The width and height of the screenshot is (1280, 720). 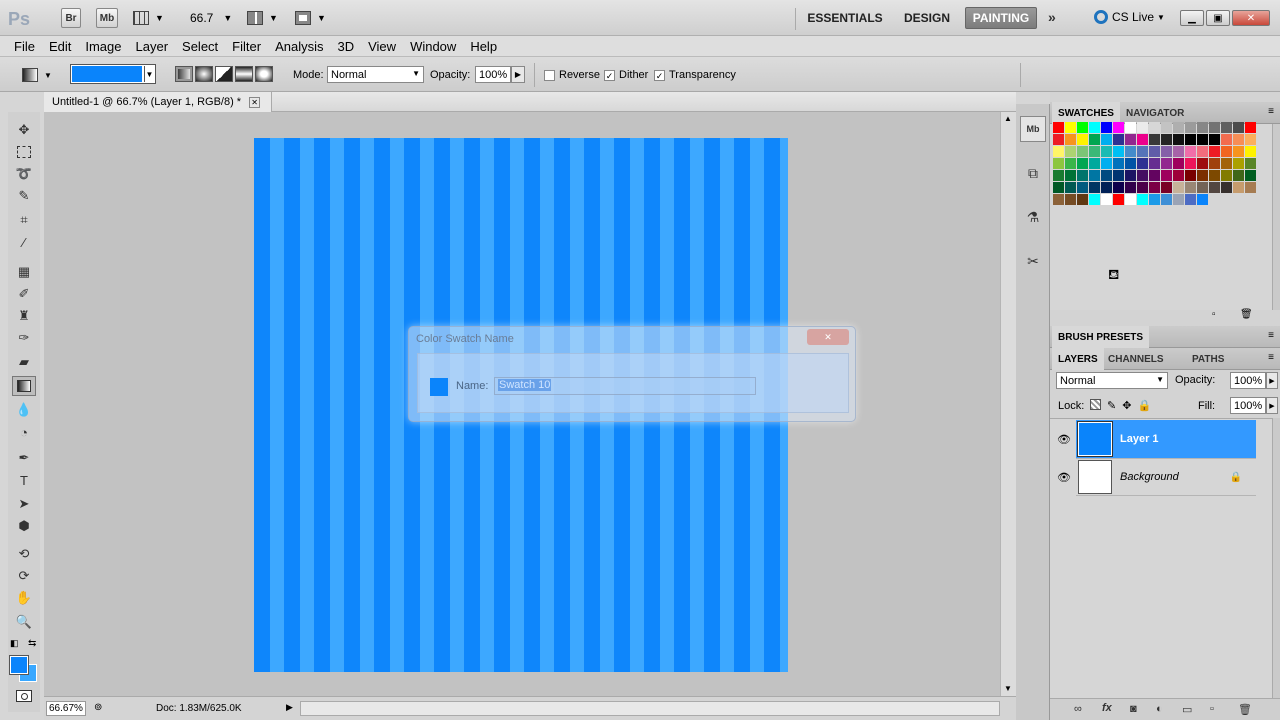 What do you see at coordinates (32, 643) in the screenshot?
I see `swap-colors-icon: ⇆` at bounding box center [32, 643].